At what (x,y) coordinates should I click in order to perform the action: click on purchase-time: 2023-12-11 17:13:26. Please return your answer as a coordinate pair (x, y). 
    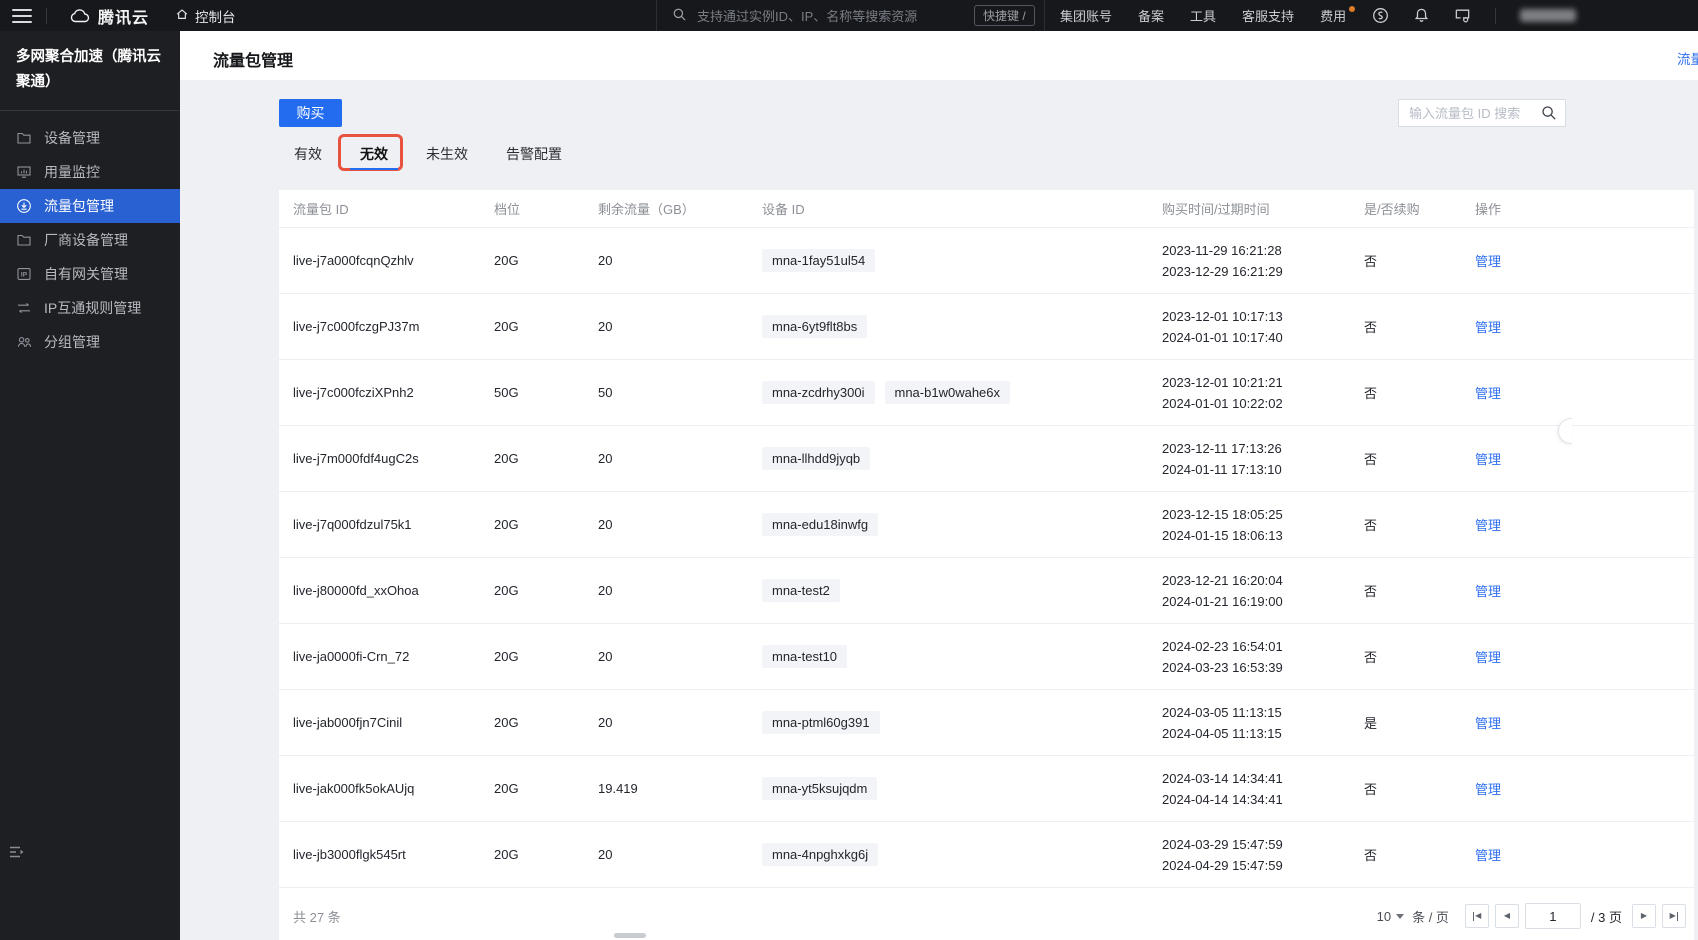
    Looking at the image, I should click on (1222, 448).